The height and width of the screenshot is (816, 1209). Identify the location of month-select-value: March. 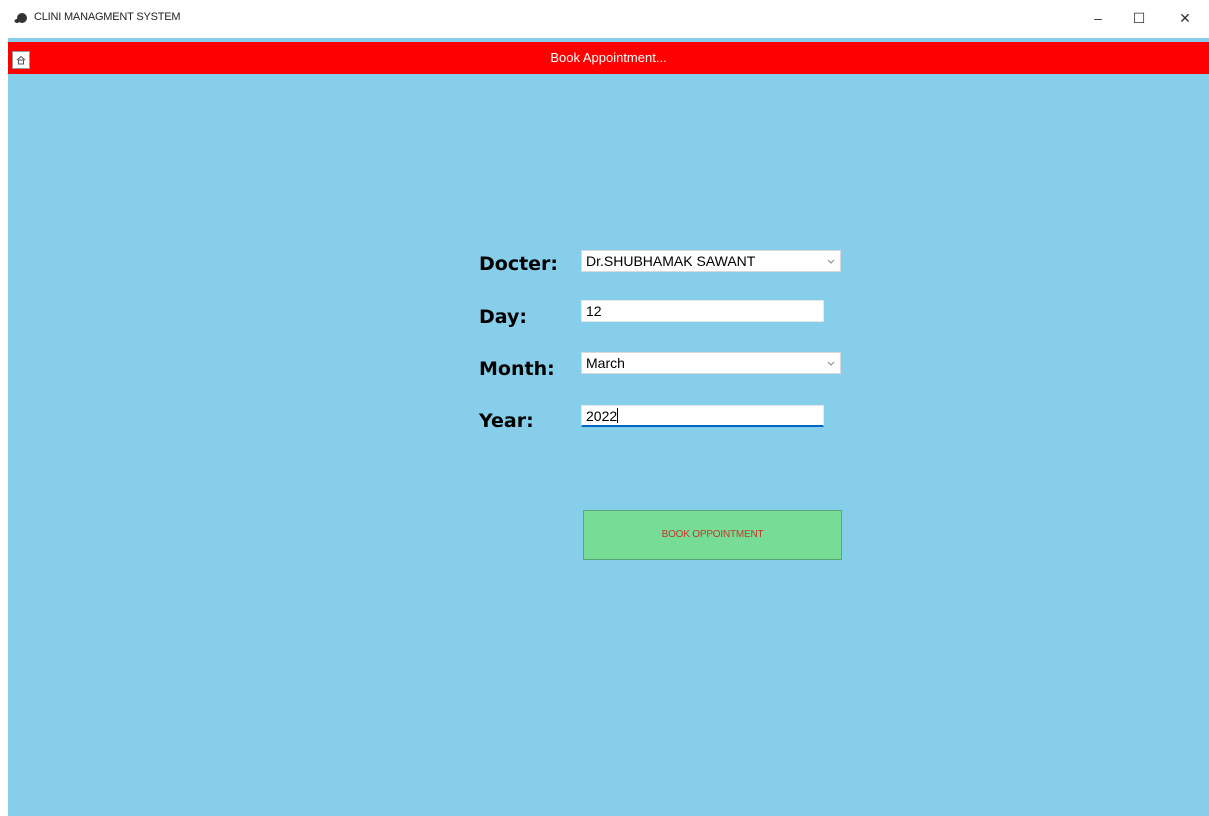
(605, 363).